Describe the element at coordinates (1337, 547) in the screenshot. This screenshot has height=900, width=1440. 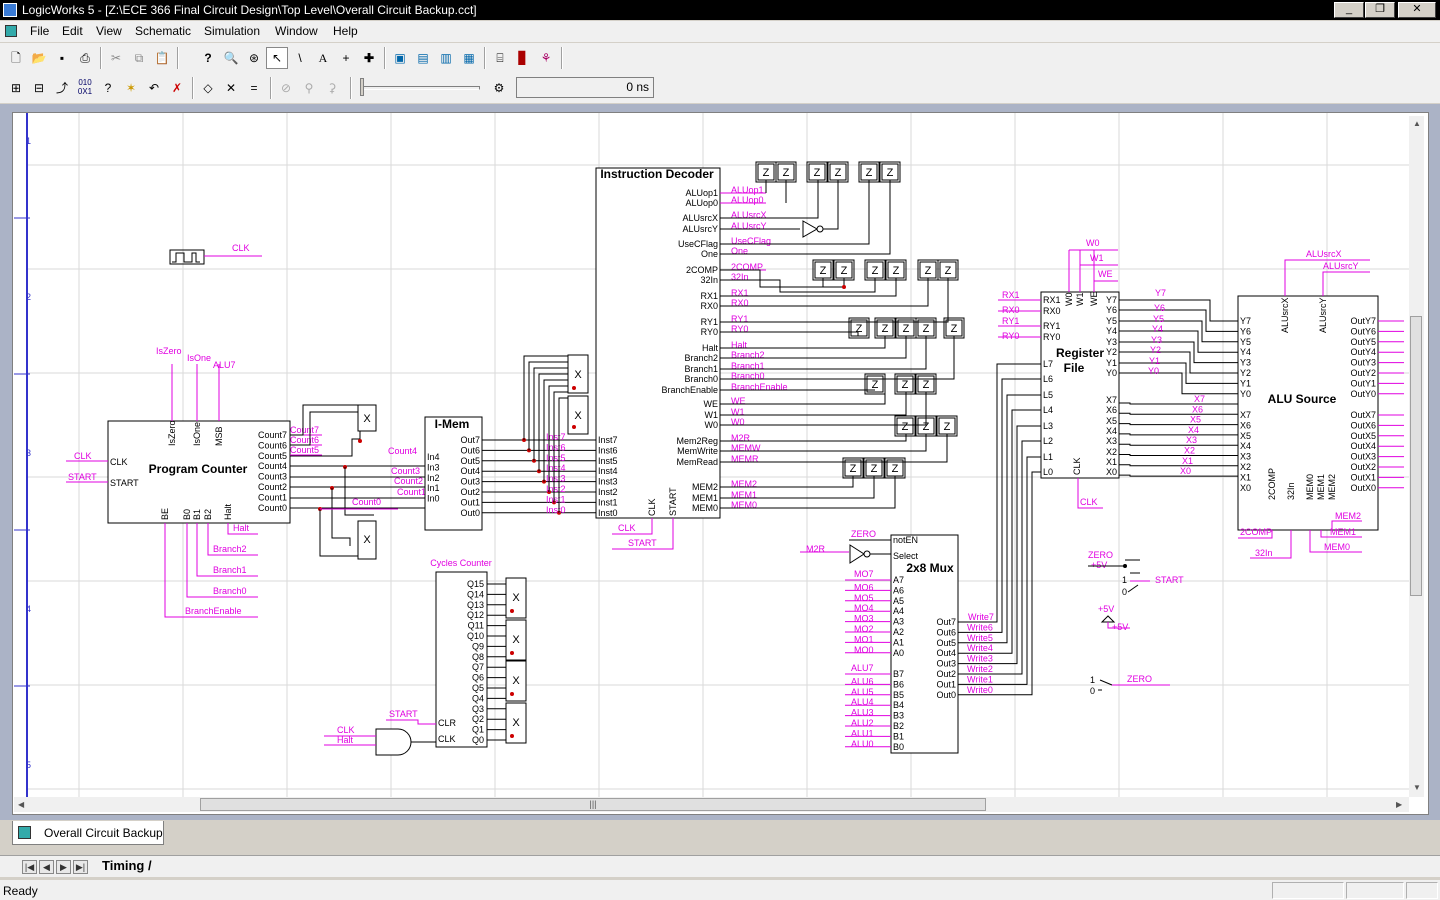
I see `net-label: MEM0` at that location.